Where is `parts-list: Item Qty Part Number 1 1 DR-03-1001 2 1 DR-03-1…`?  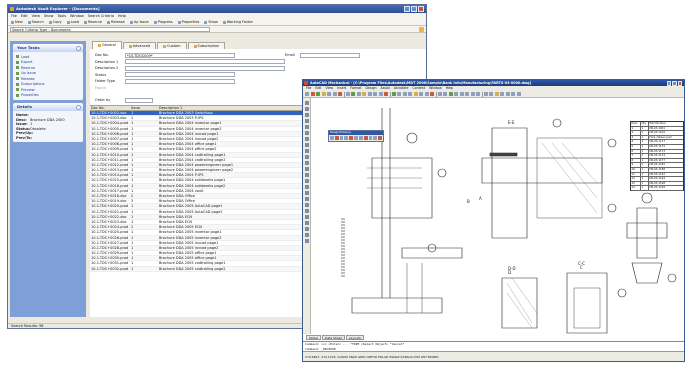
parts-list: Item Qty Part Number 1 1 DR-03-1001 2 1 DR-03-1… is located at coordinates (657, 156).